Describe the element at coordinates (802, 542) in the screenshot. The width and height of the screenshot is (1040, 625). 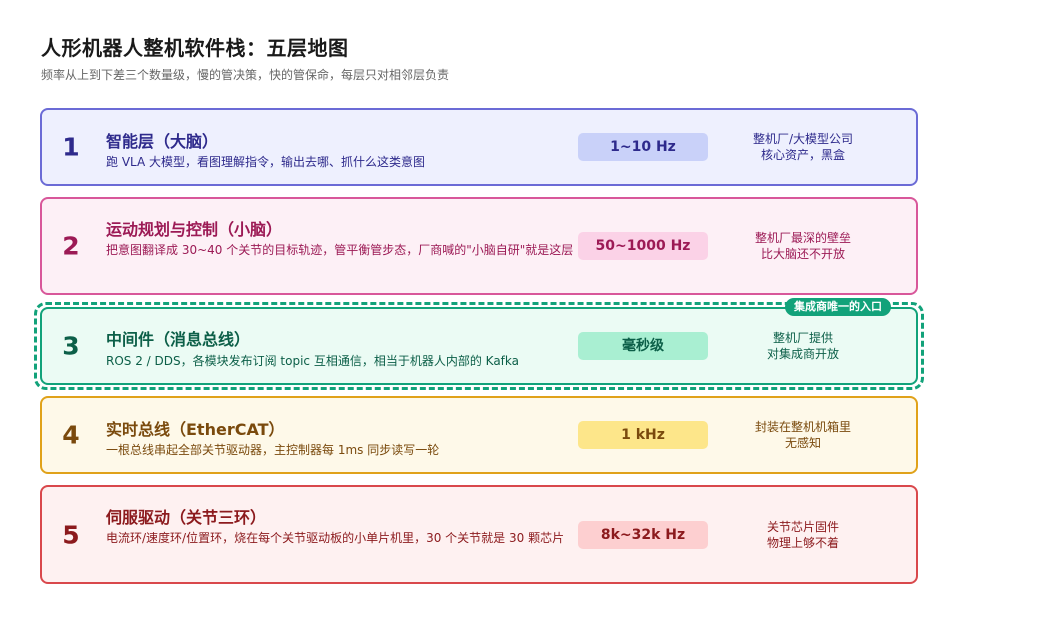
I see `layer-note-line: 物理上够不着` at that location.